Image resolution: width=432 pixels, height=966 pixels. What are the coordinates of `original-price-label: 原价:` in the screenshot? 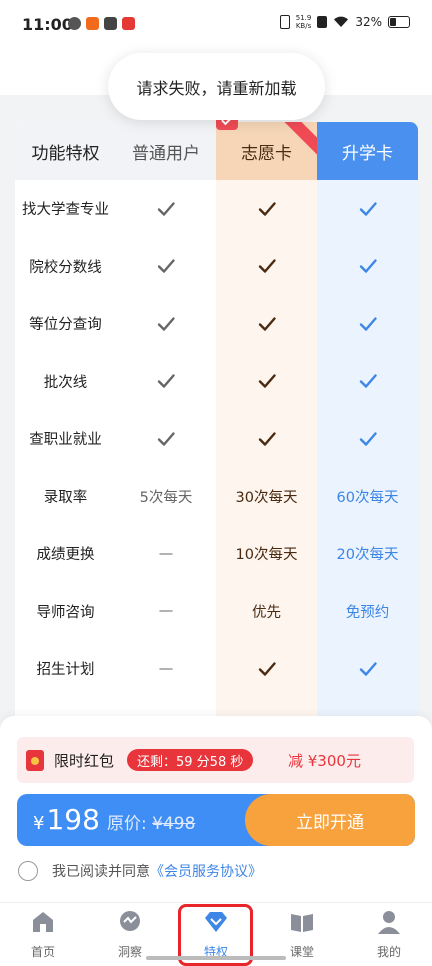 It's located at (127, 824).